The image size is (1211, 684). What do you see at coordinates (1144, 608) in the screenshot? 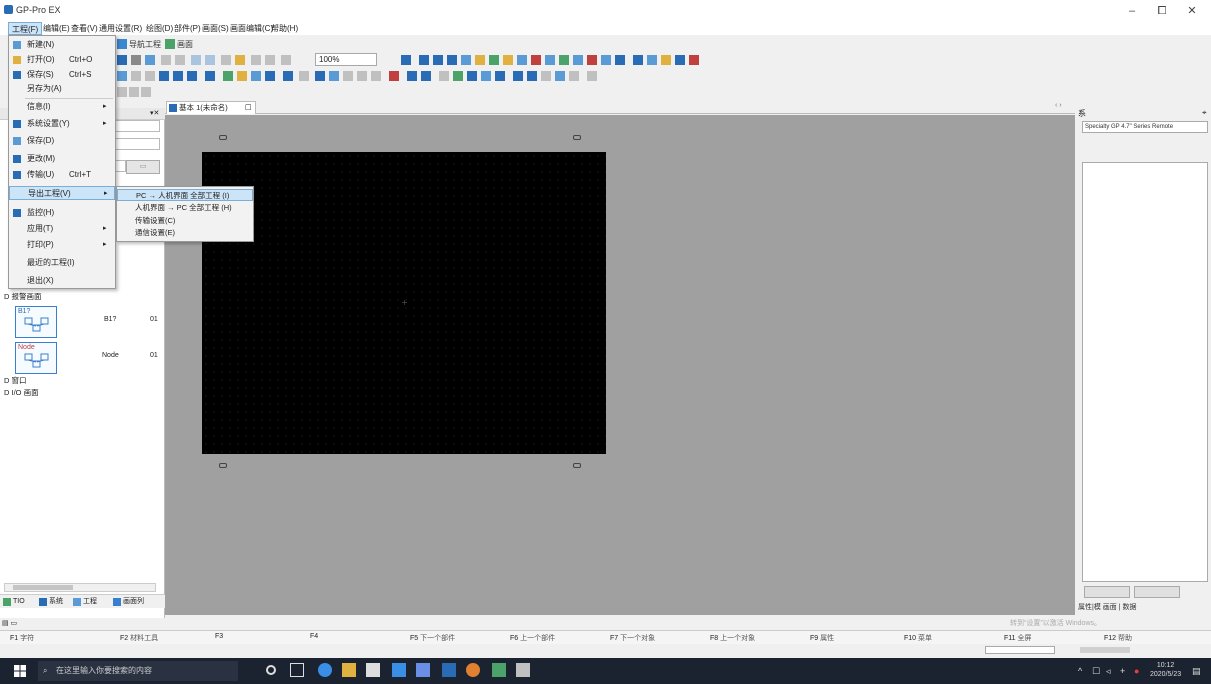
I see `right-panel-tabs: 属性|模 画面 | 数据` at bounding box center [1144, 608].